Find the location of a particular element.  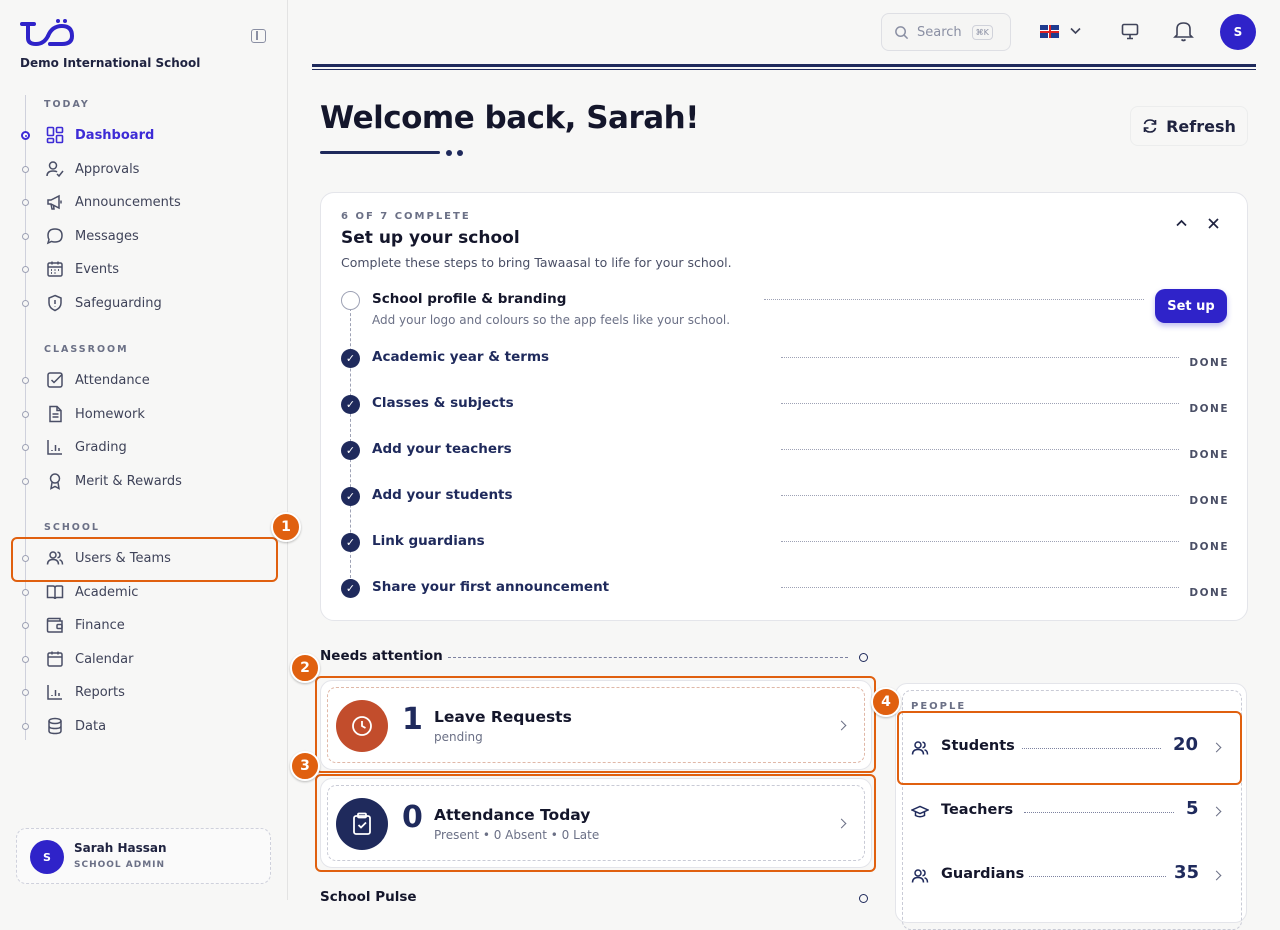

sidebar-item-grading: Grading is located at coordinates (155, 447).